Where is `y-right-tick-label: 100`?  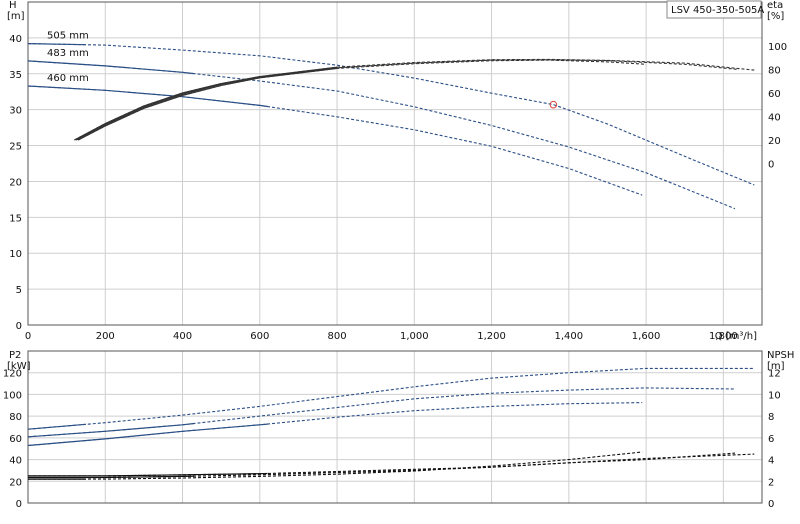
y-right-tick-label: 100 is located at coordinates (777, 47).